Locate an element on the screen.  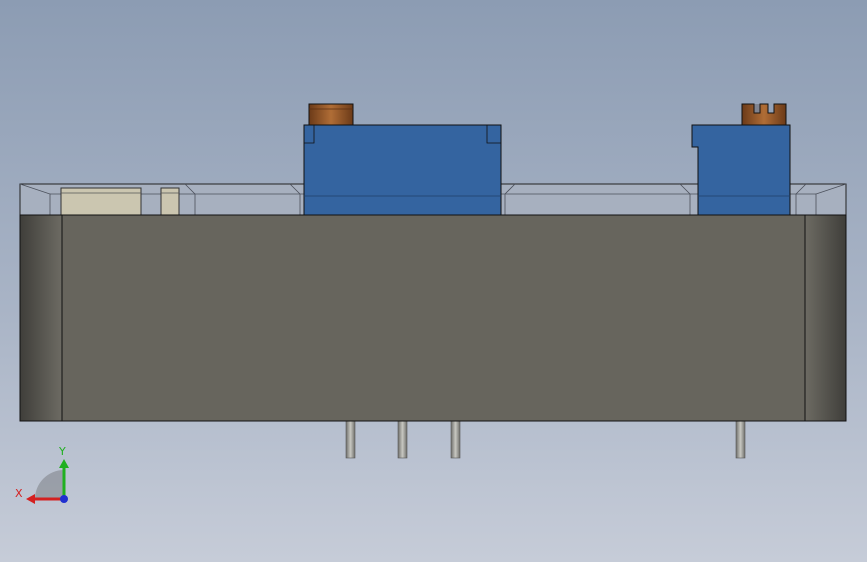
knob-small-slotted is located at coordinates (764, 114).